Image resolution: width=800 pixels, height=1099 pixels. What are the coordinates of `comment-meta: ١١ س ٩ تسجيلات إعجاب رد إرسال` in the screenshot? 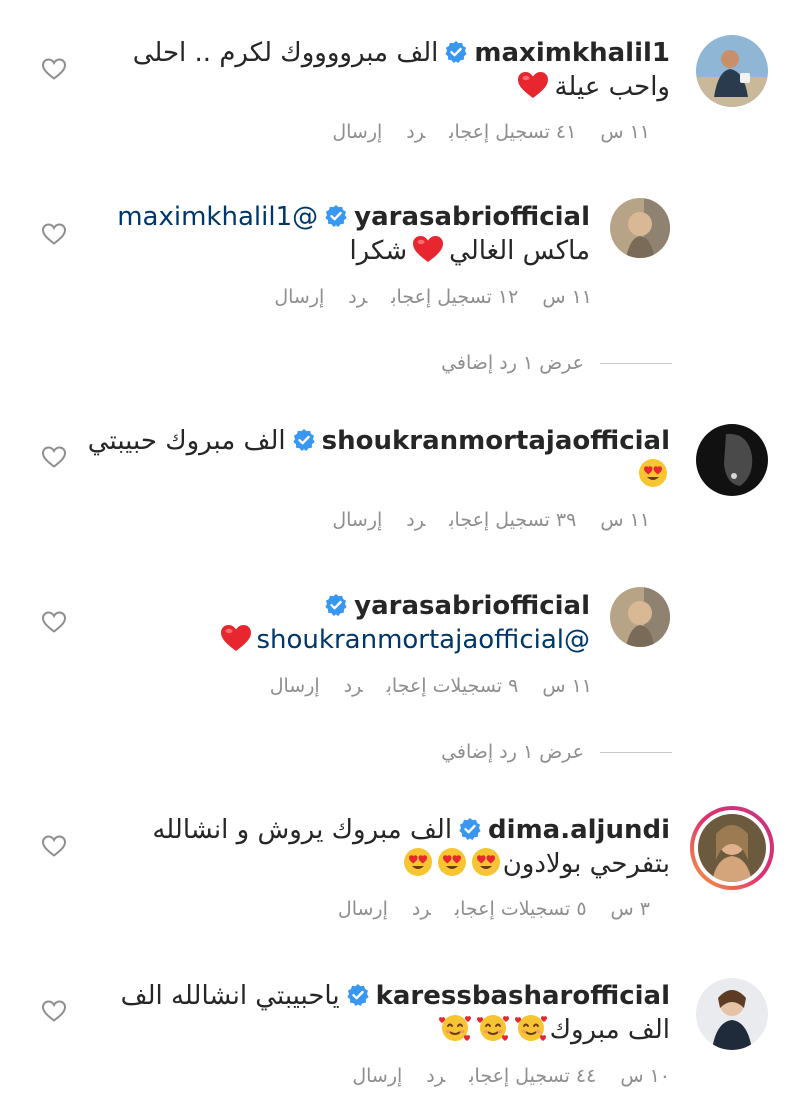 It's located at (419, 686).